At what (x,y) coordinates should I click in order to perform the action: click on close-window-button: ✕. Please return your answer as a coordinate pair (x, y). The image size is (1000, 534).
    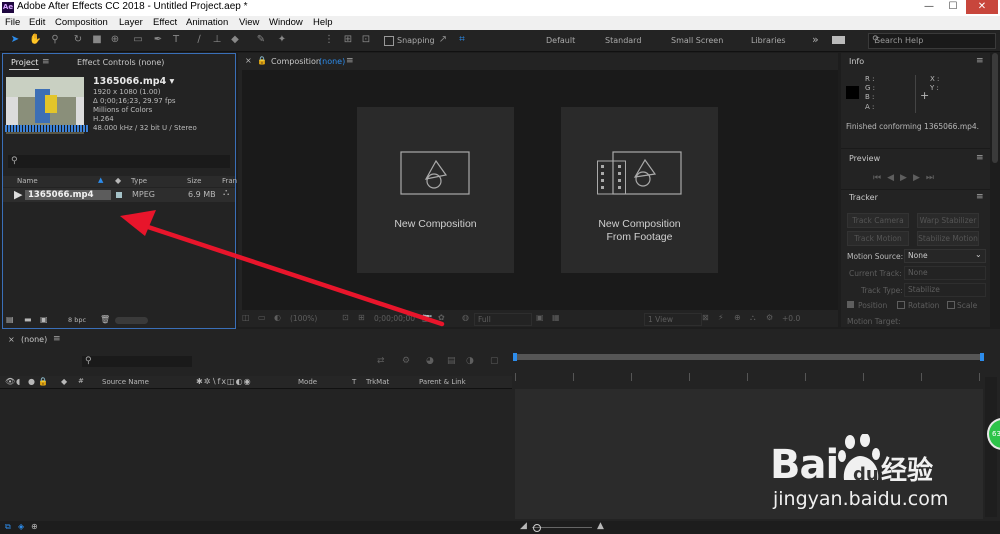
    Looking at the image, I should click on (982, 7).